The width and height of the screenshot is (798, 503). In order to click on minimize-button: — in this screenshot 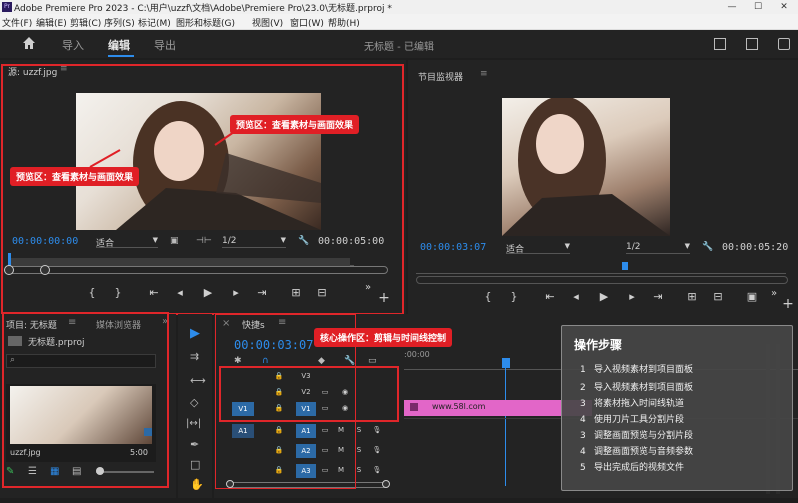, I will do `click(732, 7)`.